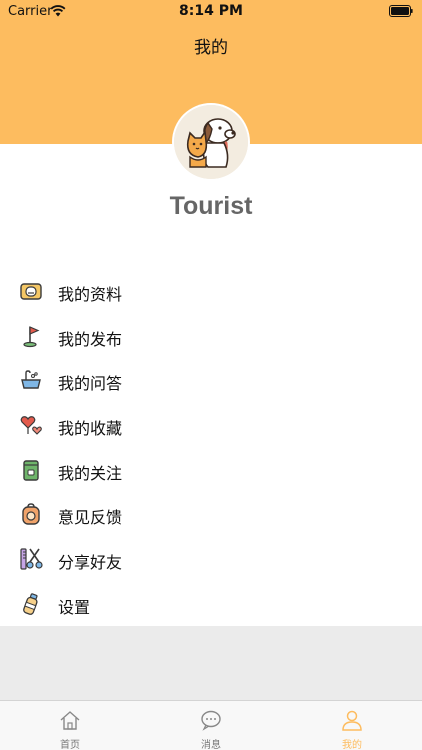 This screenshot has height=750, width=422. What do you see at coordinates (31, 604) in the screenshot?
I see `bottle-icon` at bounding box center [31, 604].